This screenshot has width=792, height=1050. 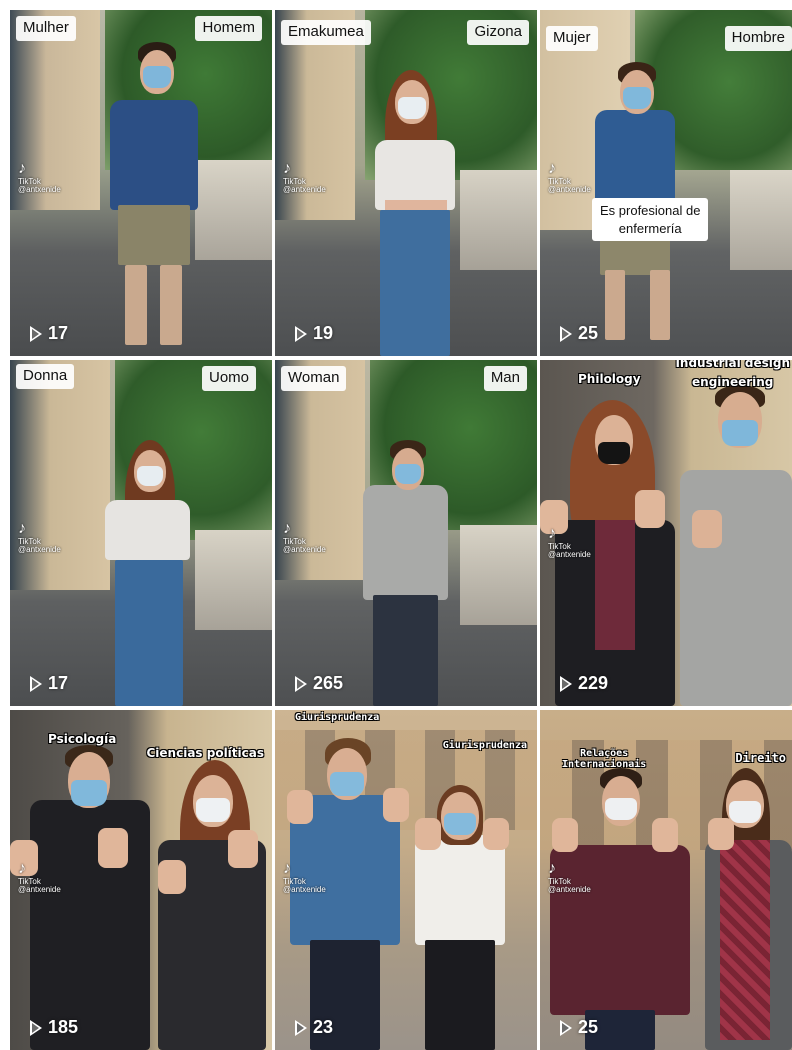 I want to click on video-tile-1: Mulher Homem ♪ TikTok @antxenide 17, so click(x=141, y=183).